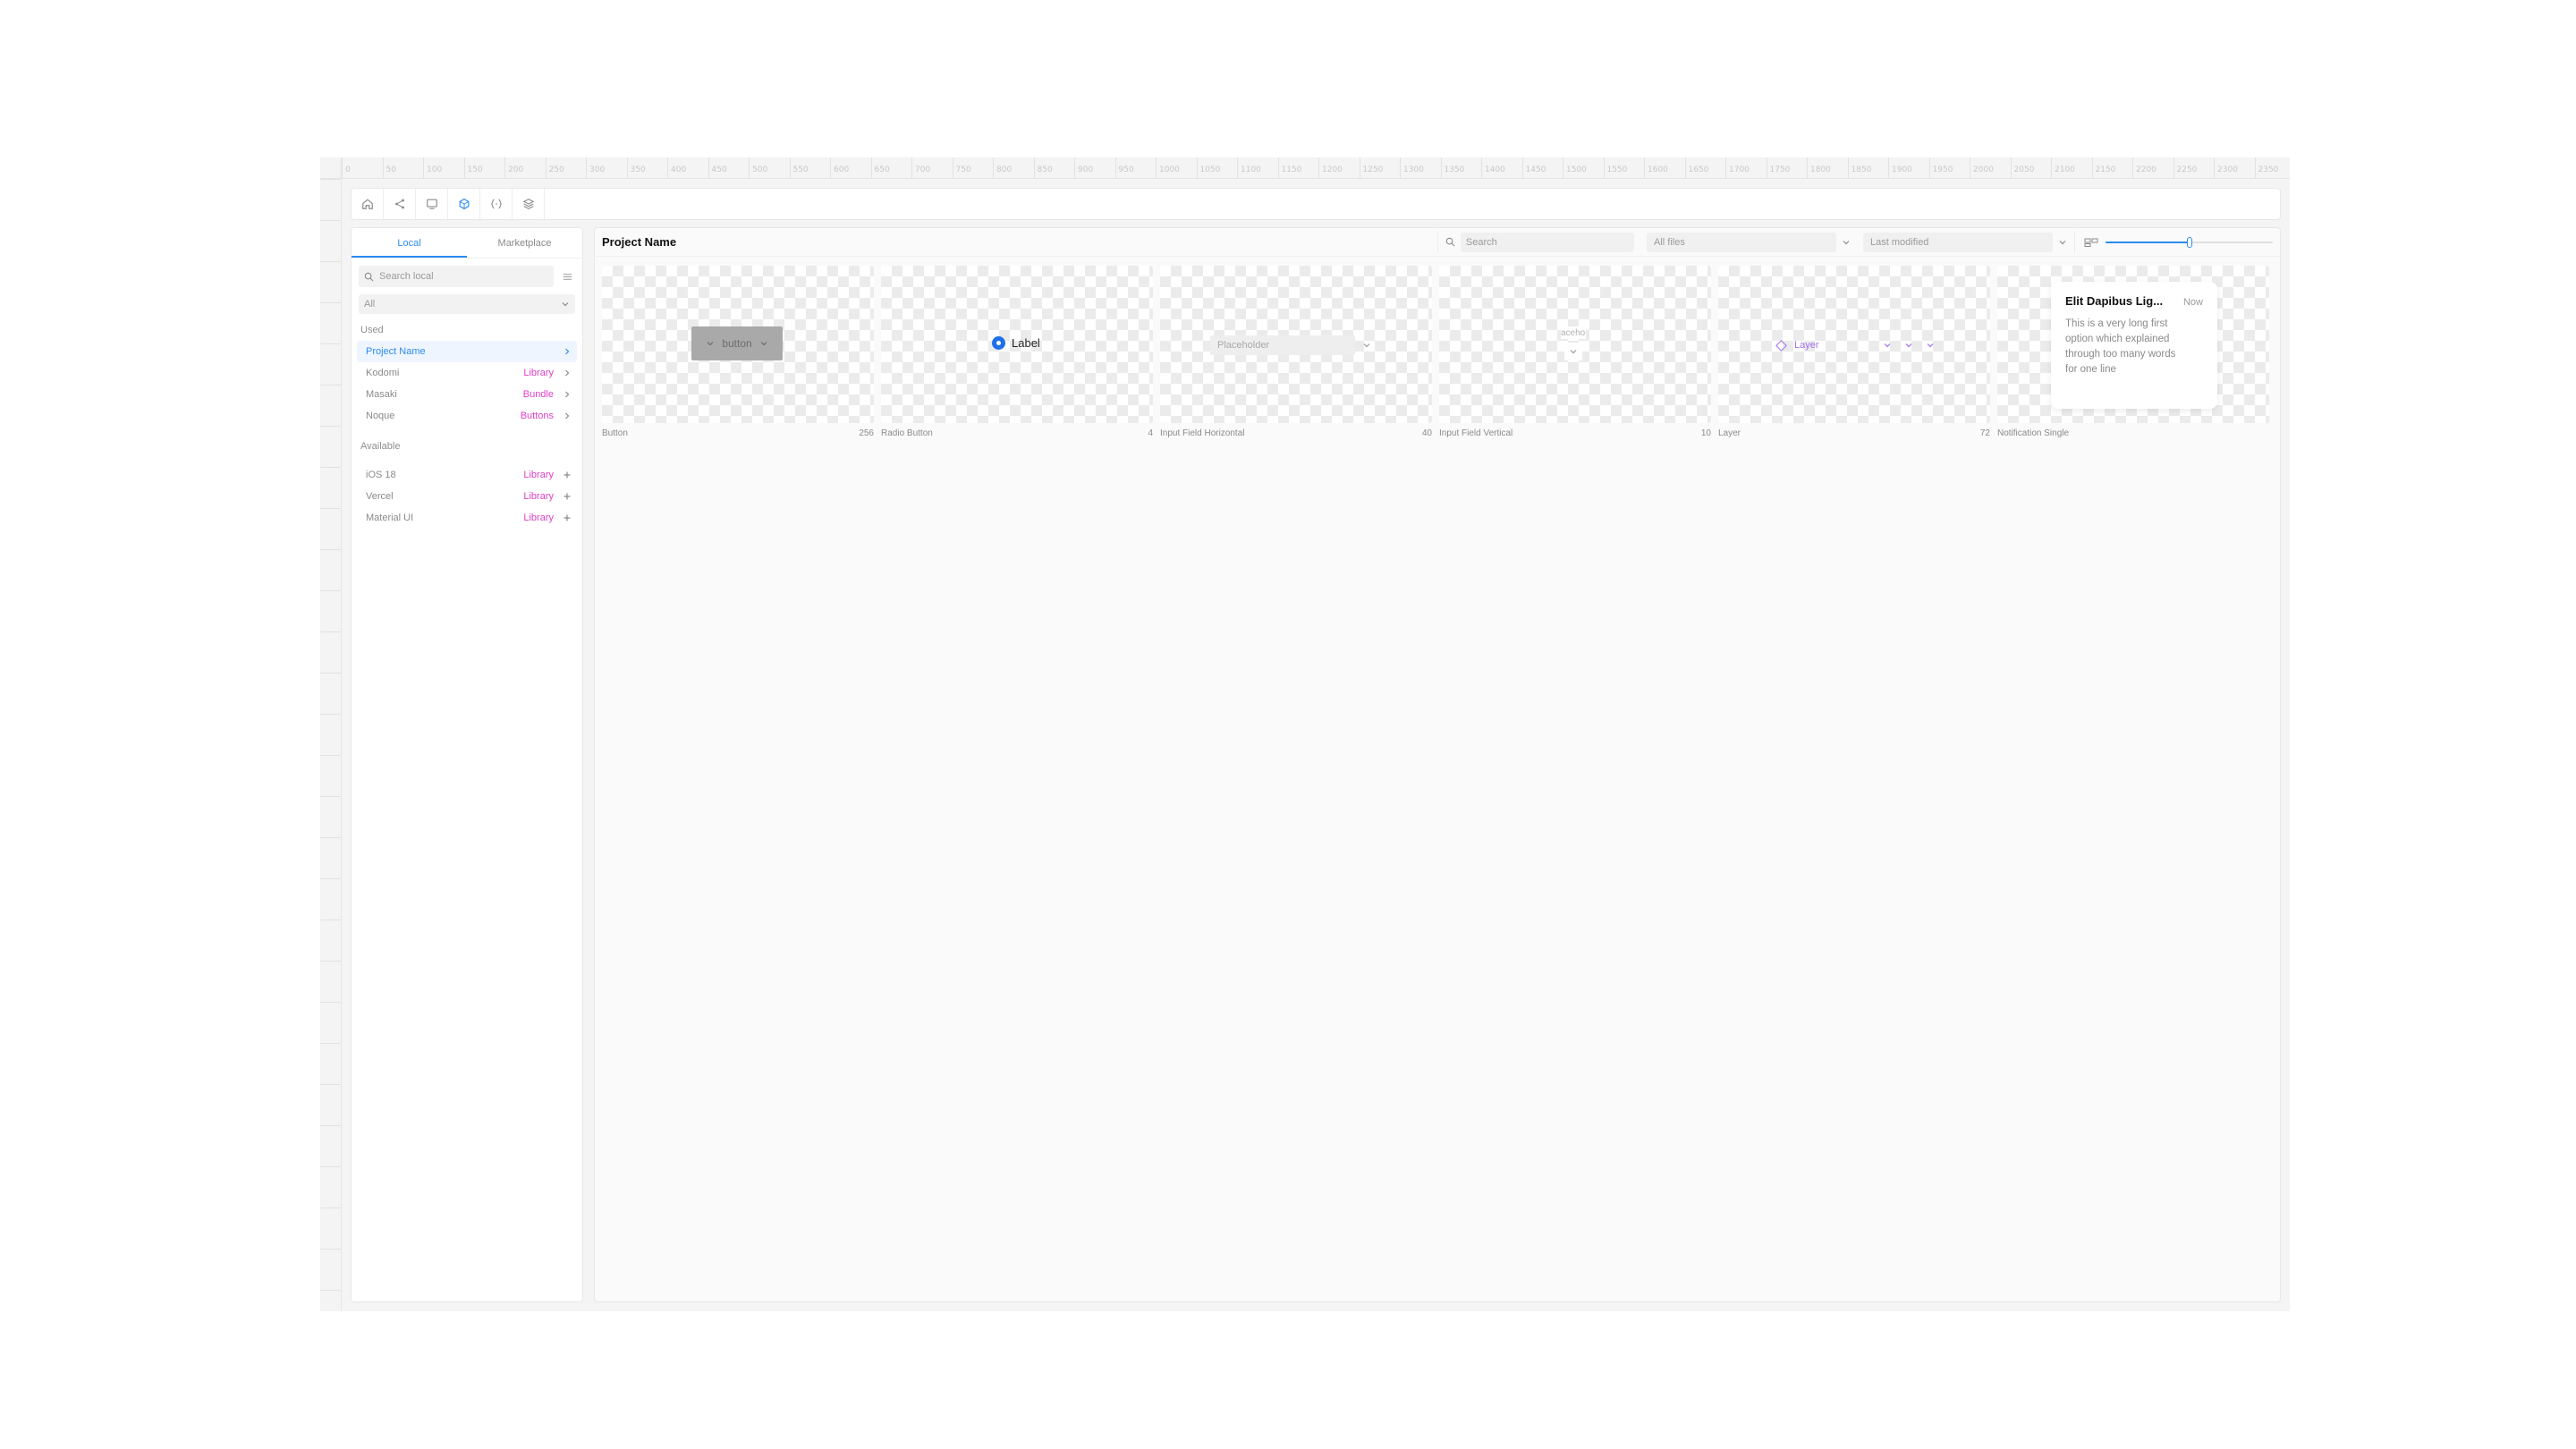 This screenshot has width=2576, height=1449. What do you see at coordinates (595, 167) in the screenshot?
I see `ruler-tick-label: 300` at bounding box center [595, 167].